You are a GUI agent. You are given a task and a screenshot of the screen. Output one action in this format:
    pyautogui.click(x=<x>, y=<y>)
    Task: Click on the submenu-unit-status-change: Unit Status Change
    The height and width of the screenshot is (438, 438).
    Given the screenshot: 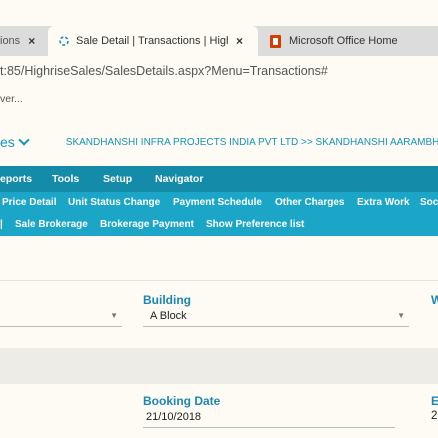 What is the action you would take?
    pyautogui.click(x=114, y=202)
    